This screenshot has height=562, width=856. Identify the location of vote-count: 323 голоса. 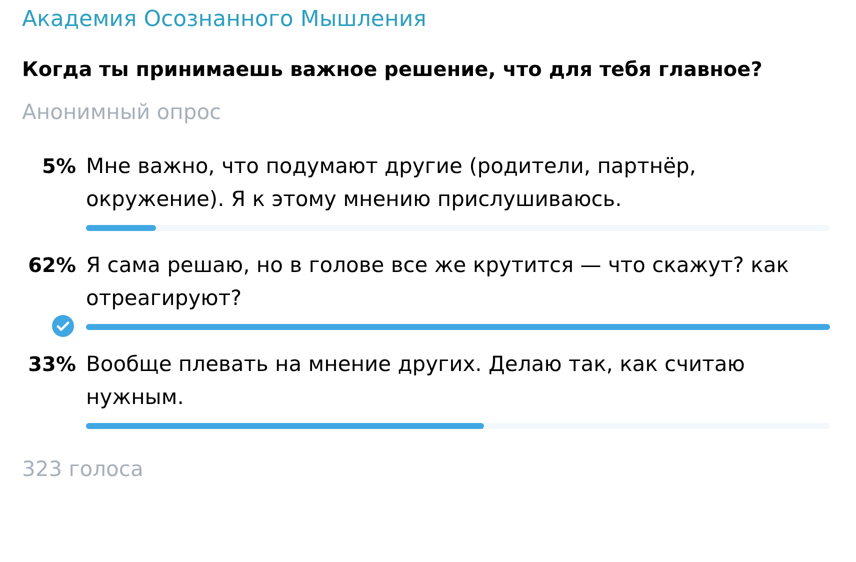
(83, 469).